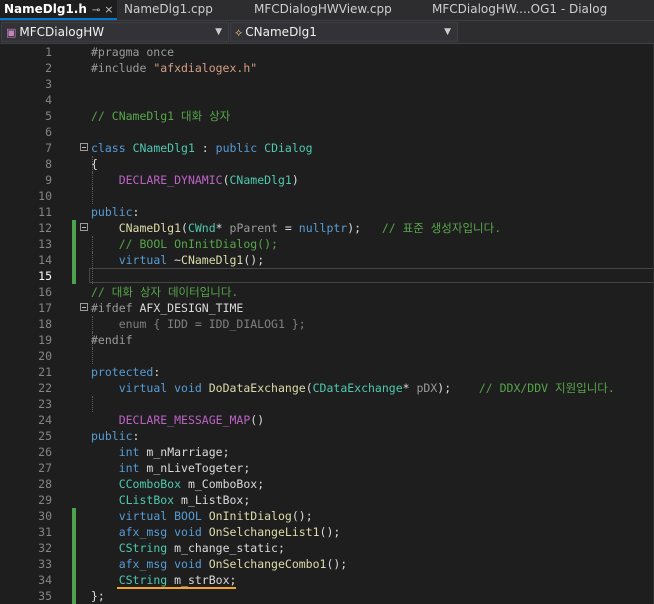 The width and height of the screenshot is (654, 604). I want to click on code-text: // CNameDlg1 대화 상자, so click(160, 116).